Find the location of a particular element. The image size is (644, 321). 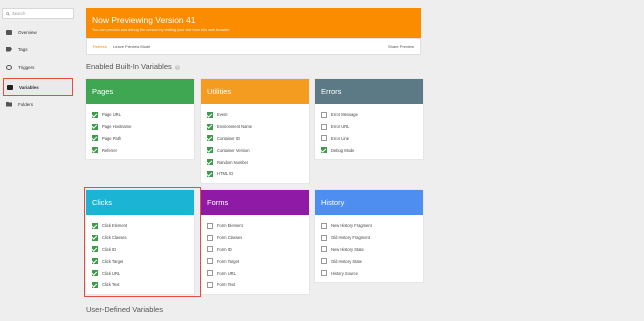

help-icon: ? is located at coordinates (177, 67).